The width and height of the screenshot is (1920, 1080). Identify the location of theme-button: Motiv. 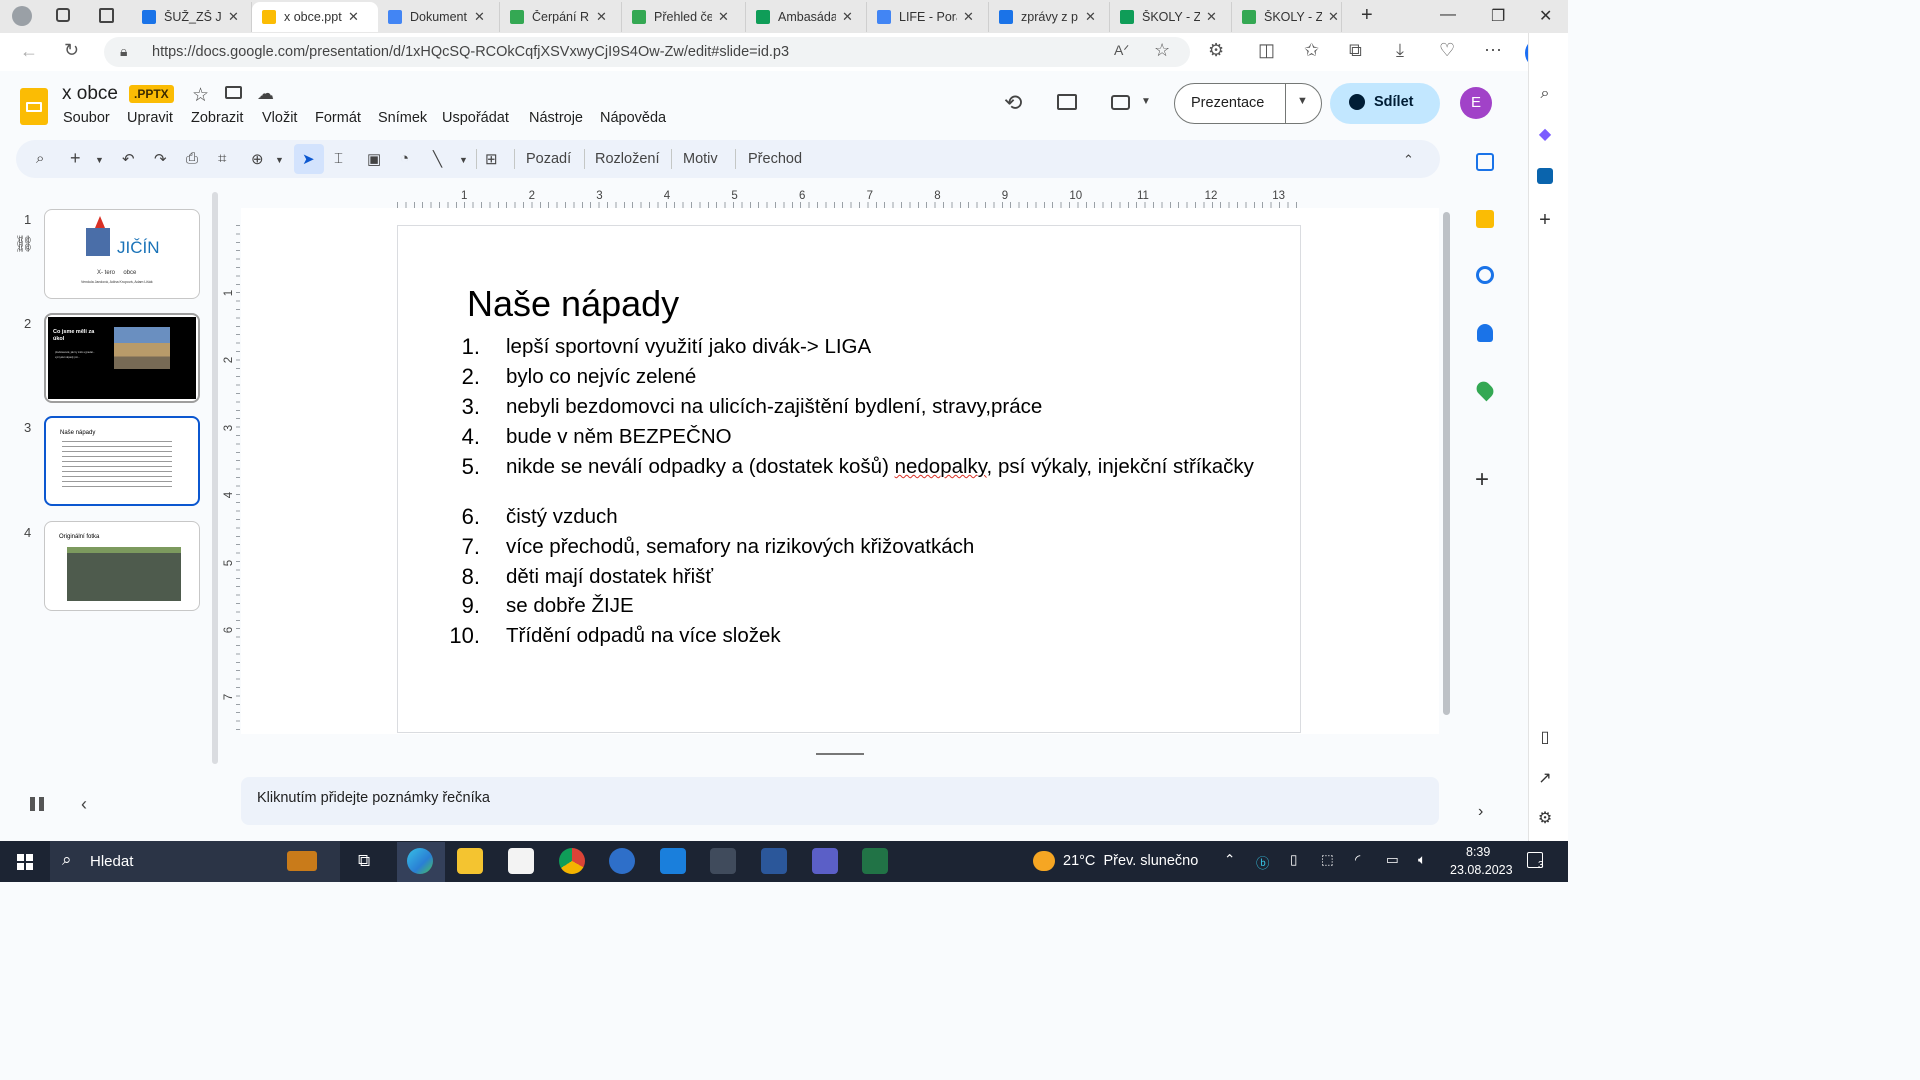
(700, 159).